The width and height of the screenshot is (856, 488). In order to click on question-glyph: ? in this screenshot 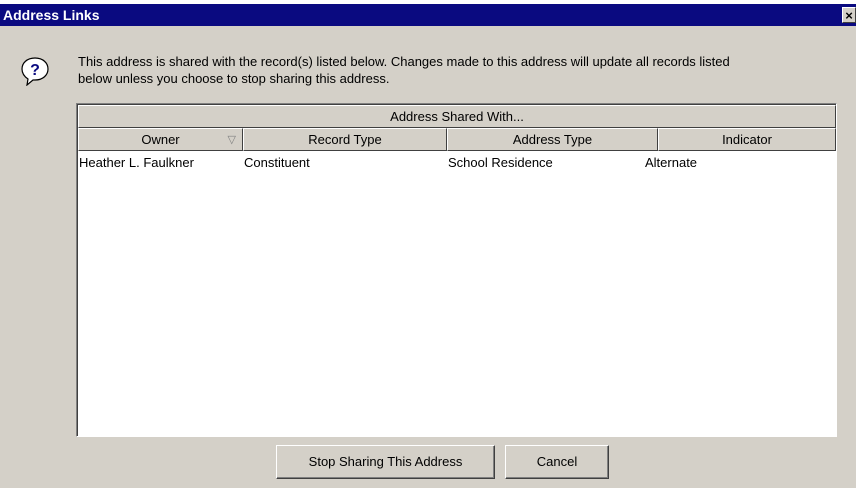, I will do `click(35, 70)`.